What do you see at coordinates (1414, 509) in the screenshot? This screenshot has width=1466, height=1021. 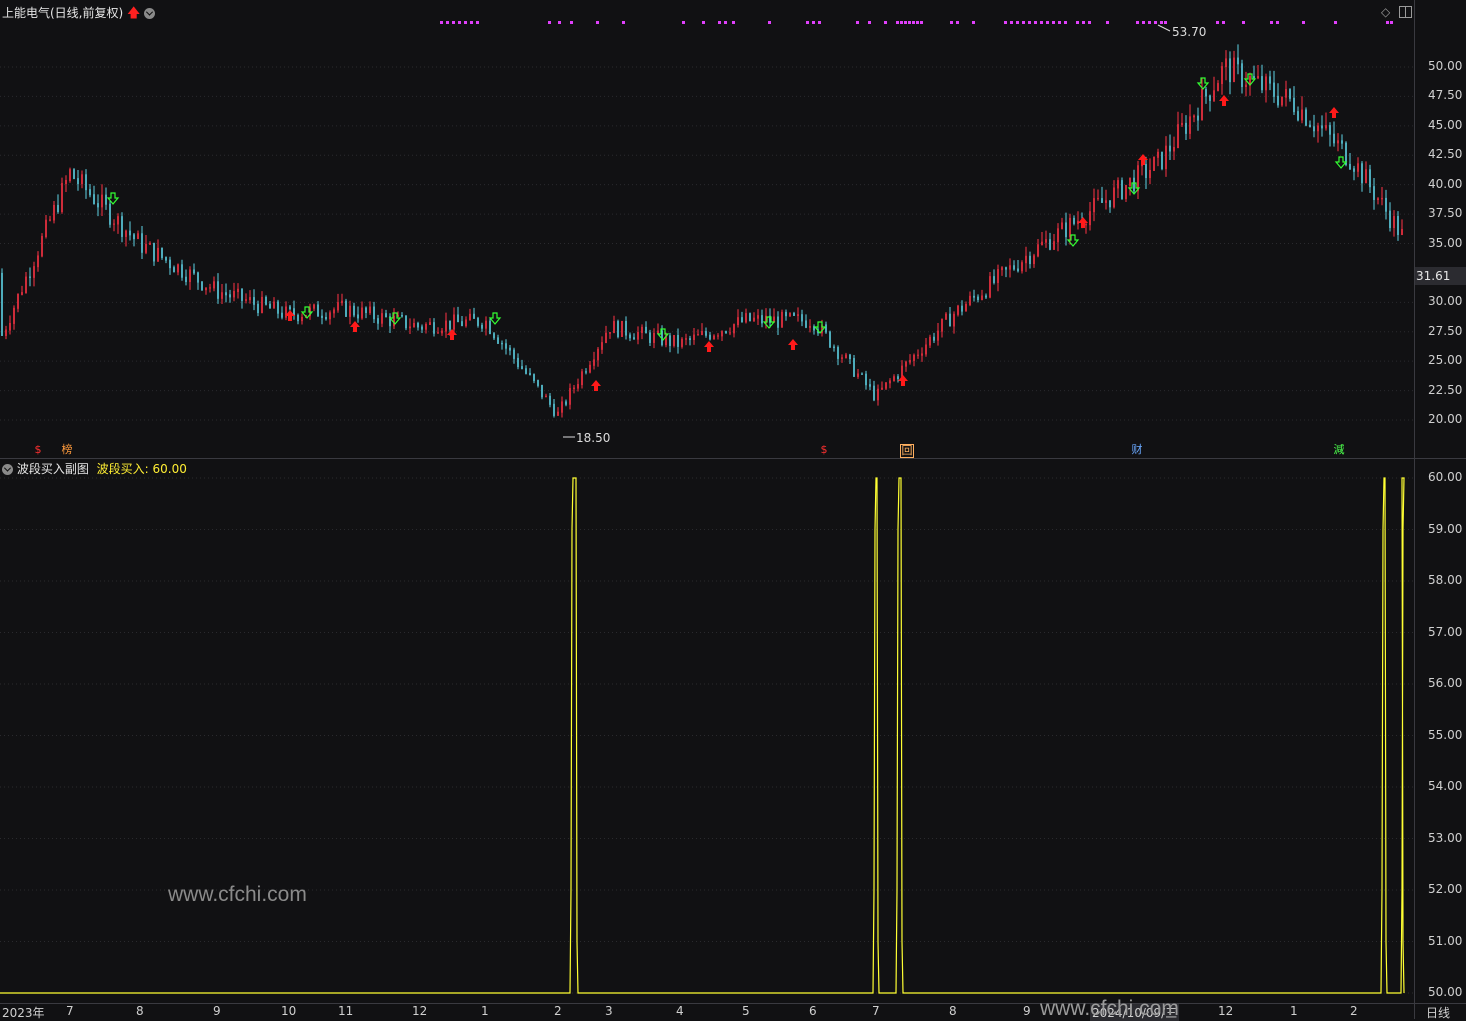 I see `axis-divider` at bounding box center [1414, 509].